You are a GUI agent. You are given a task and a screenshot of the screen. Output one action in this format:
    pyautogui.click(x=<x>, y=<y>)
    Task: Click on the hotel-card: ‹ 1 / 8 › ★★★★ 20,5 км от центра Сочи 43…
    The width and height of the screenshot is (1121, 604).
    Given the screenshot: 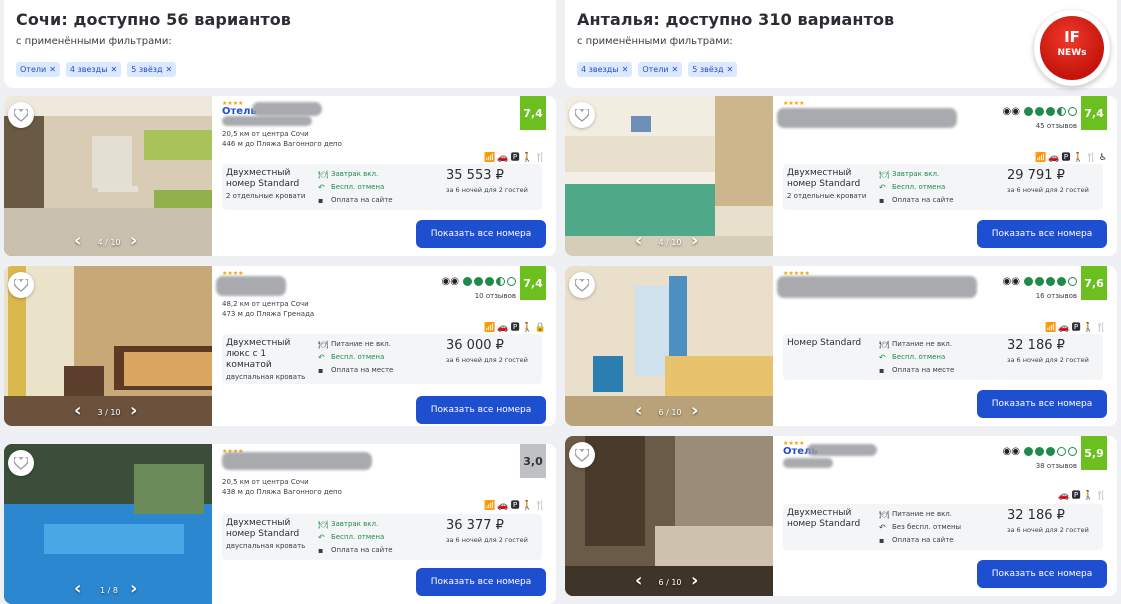 What is the action you would take?
    pyautogui.click(x=280, y=524)
    